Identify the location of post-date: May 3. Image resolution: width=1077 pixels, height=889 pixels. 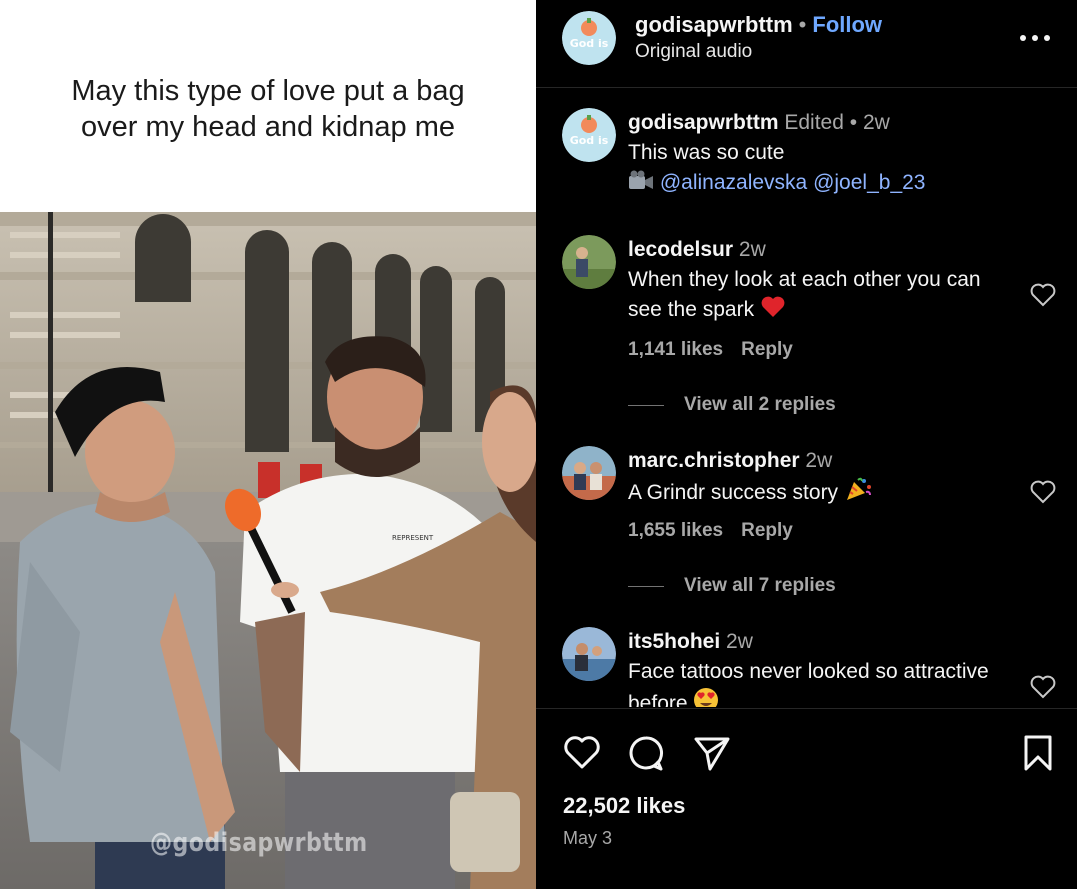
(588, 838).